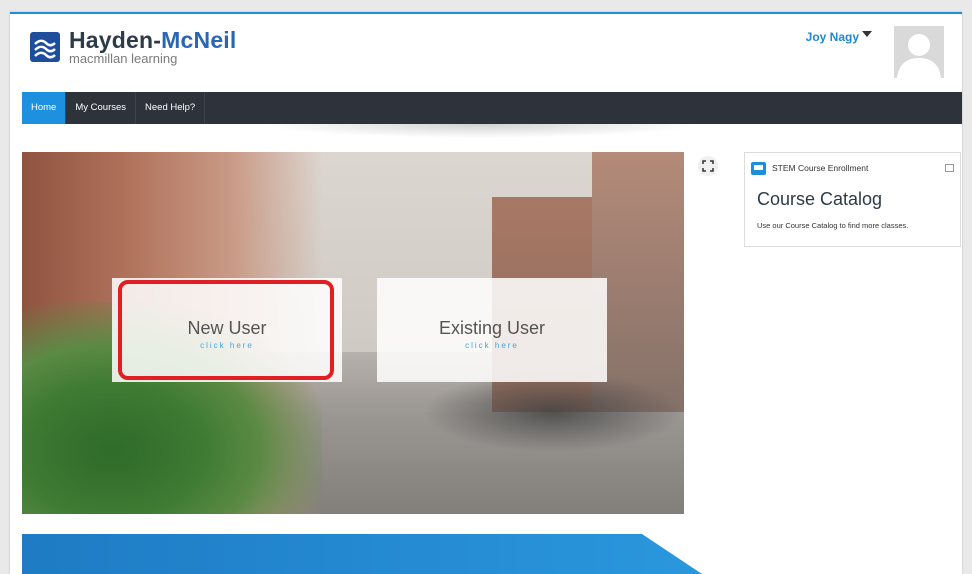 The height and width of the screenshot is (574, 972). What do you see at coordinates (919, 56) in the screenshot?
I see `avatar-icon` at bounding box center [919, 56].